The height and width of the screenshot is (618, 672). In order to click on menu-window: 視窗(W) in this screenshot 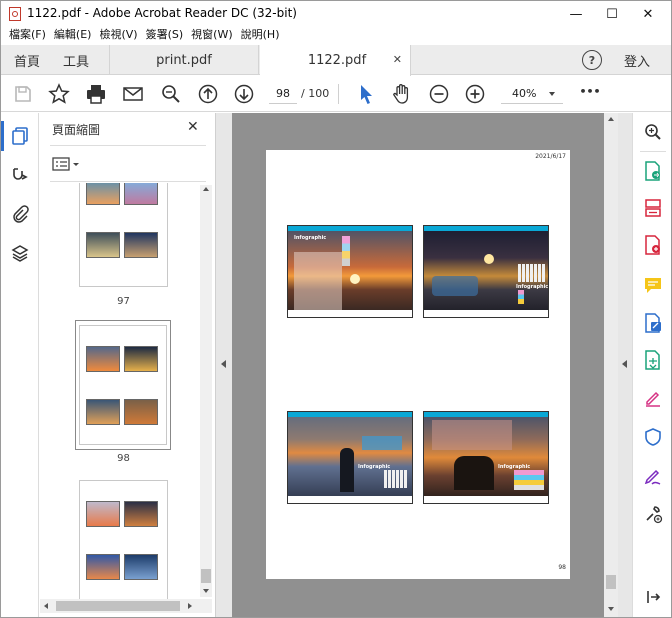, I will do `click(211, 36)`.